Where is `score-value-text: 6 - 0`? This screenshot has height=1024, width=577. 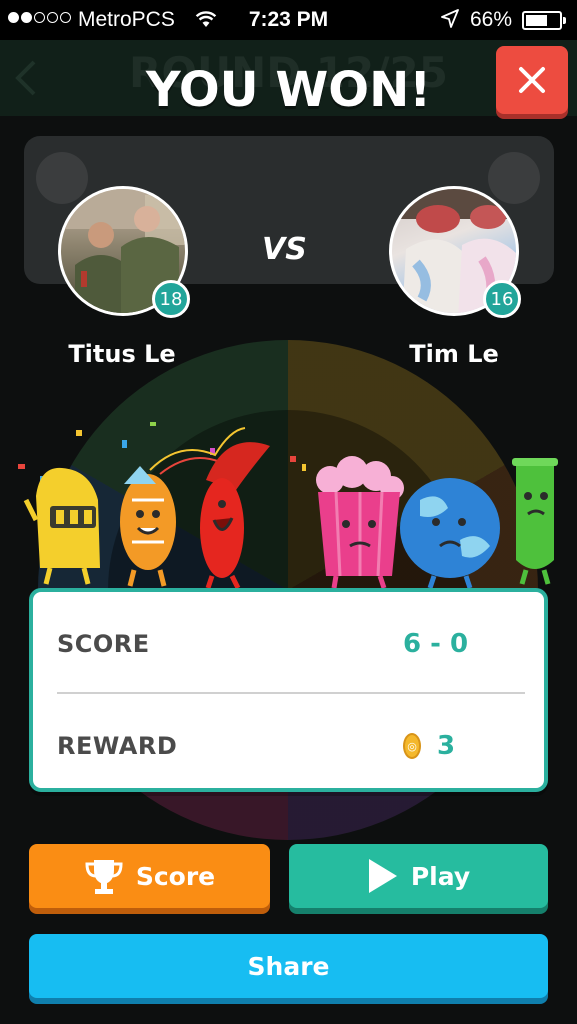 score-value-text: 6 - 0 is located at coordinates (436, 644).